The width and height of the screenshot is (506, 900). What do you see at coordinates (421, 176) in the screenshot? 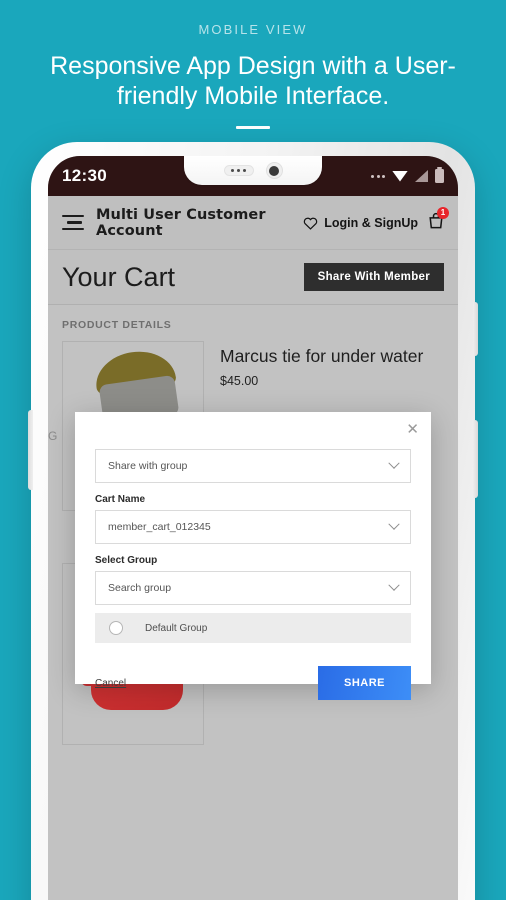
I see `signal-icon` at bounding box center [421, 176].